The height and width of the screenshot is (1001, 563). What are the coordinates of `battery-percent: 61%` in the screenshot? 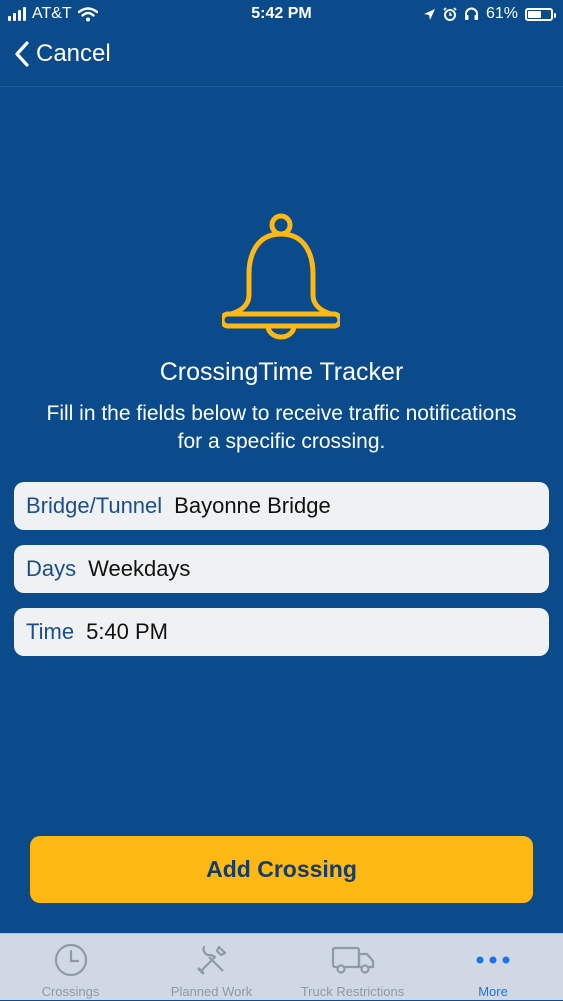 It's located at (501, 13).